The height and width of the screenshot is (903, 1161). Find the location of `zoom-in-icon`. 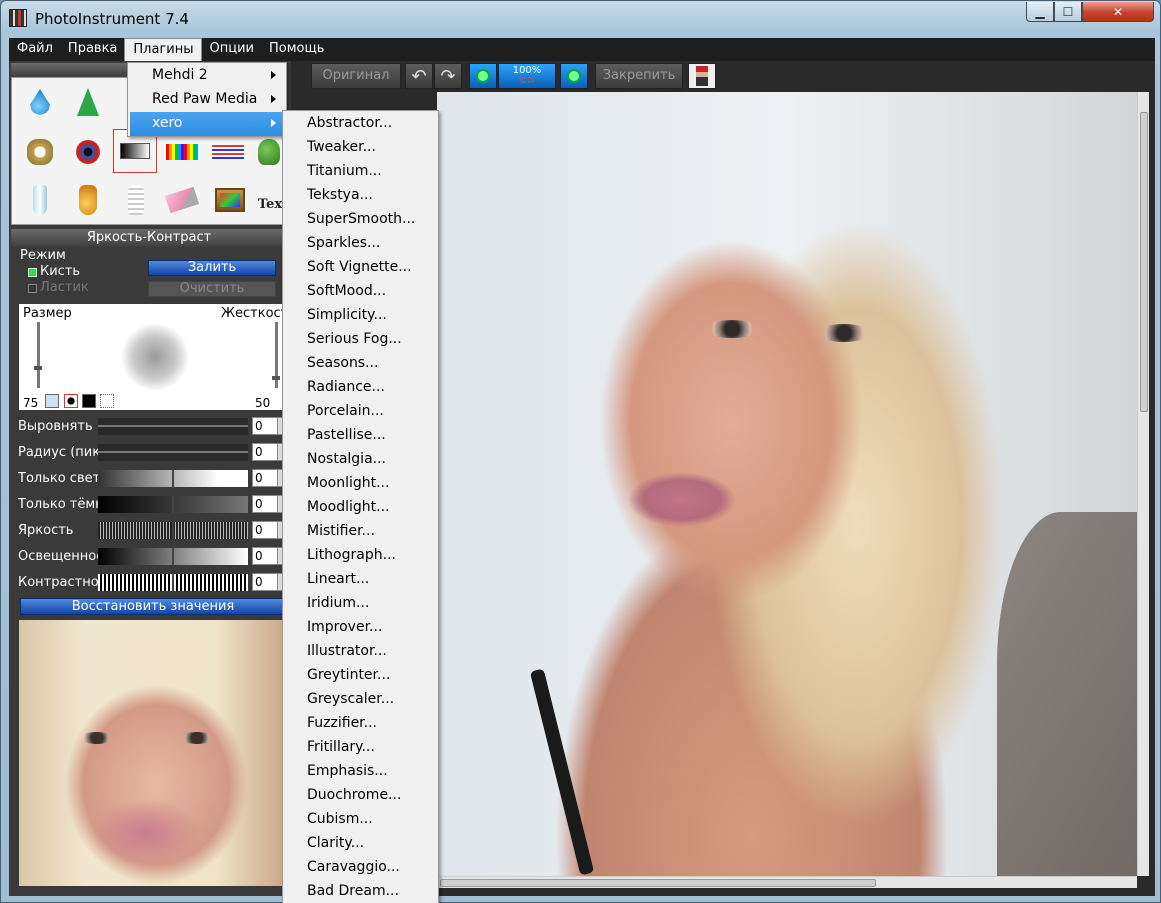

zoom-in-icon is located at coordinates (483, 76).